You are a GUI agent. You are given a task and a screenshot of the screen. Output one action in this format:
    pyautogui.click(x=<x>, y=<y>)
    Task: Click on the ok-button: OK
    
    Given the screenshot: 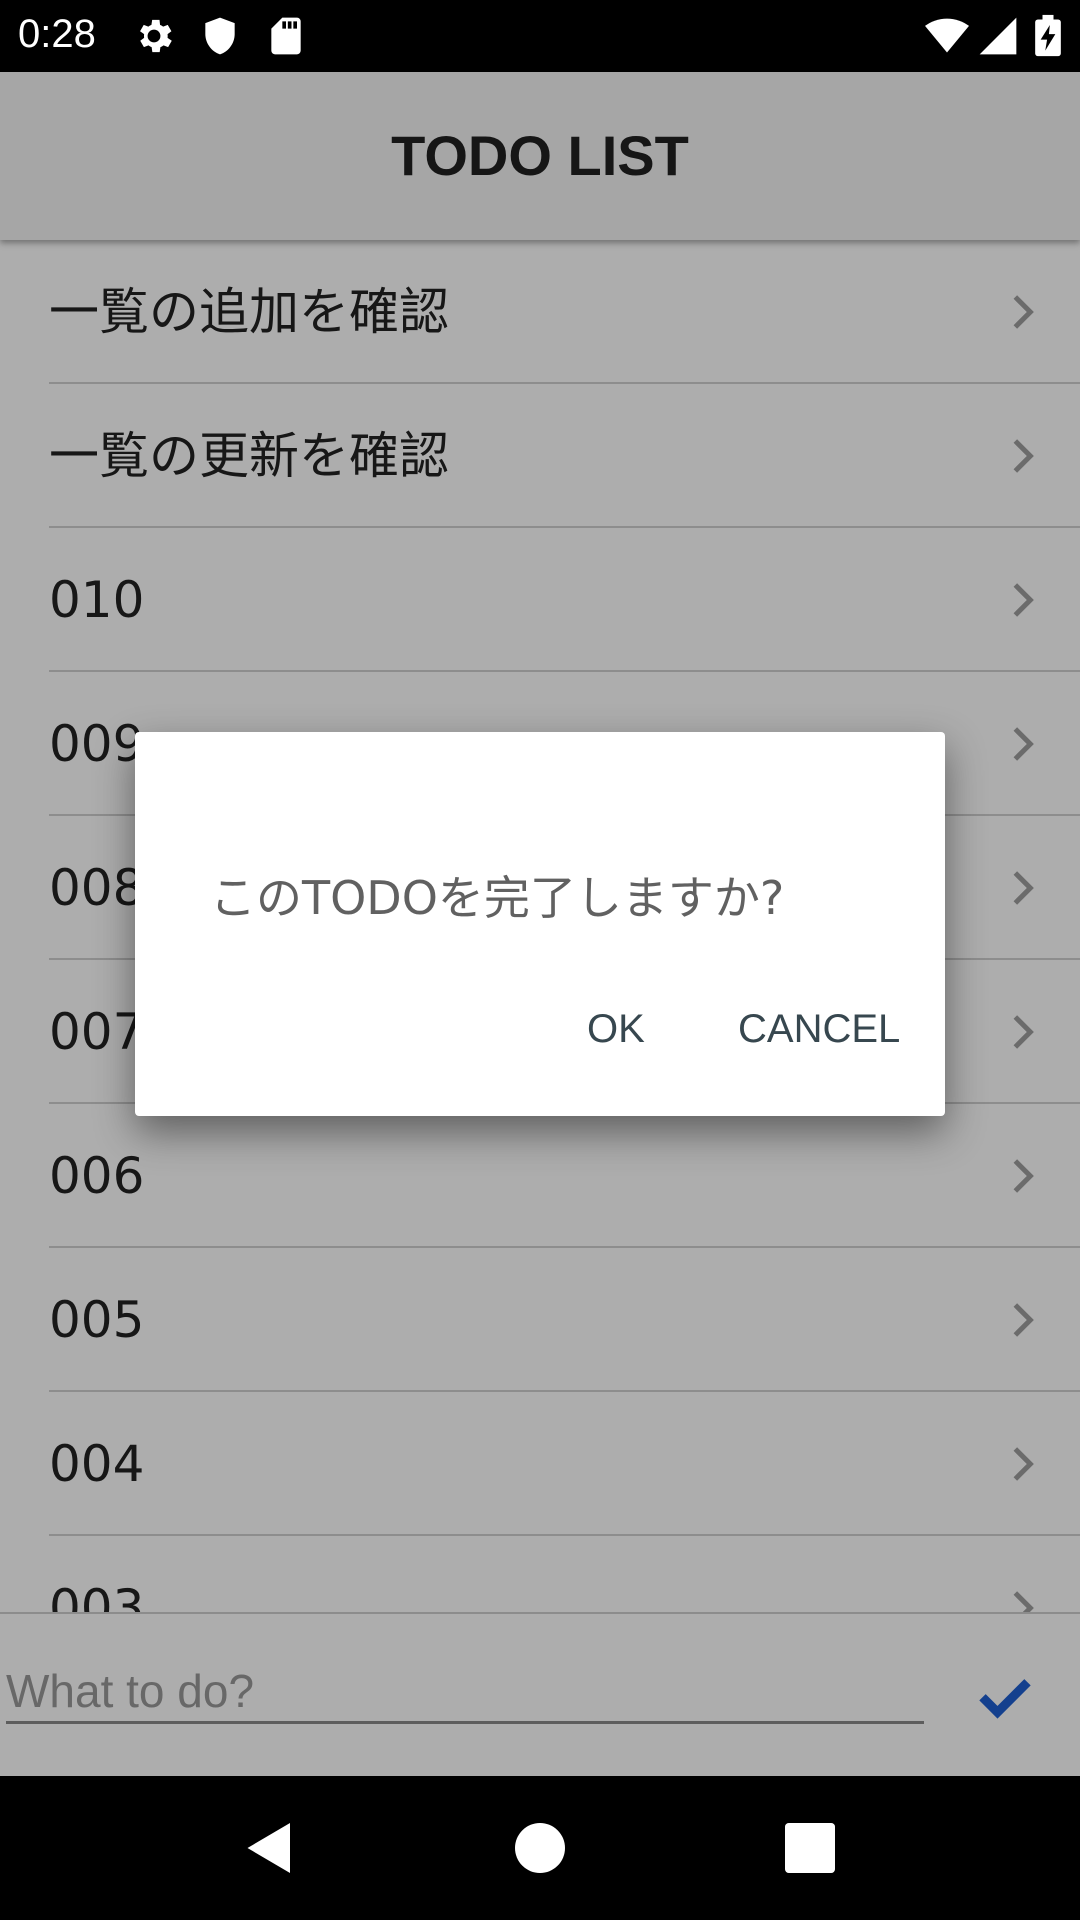 What is the action you would take?
    pyautogui.click(x=616, y=1029)
    